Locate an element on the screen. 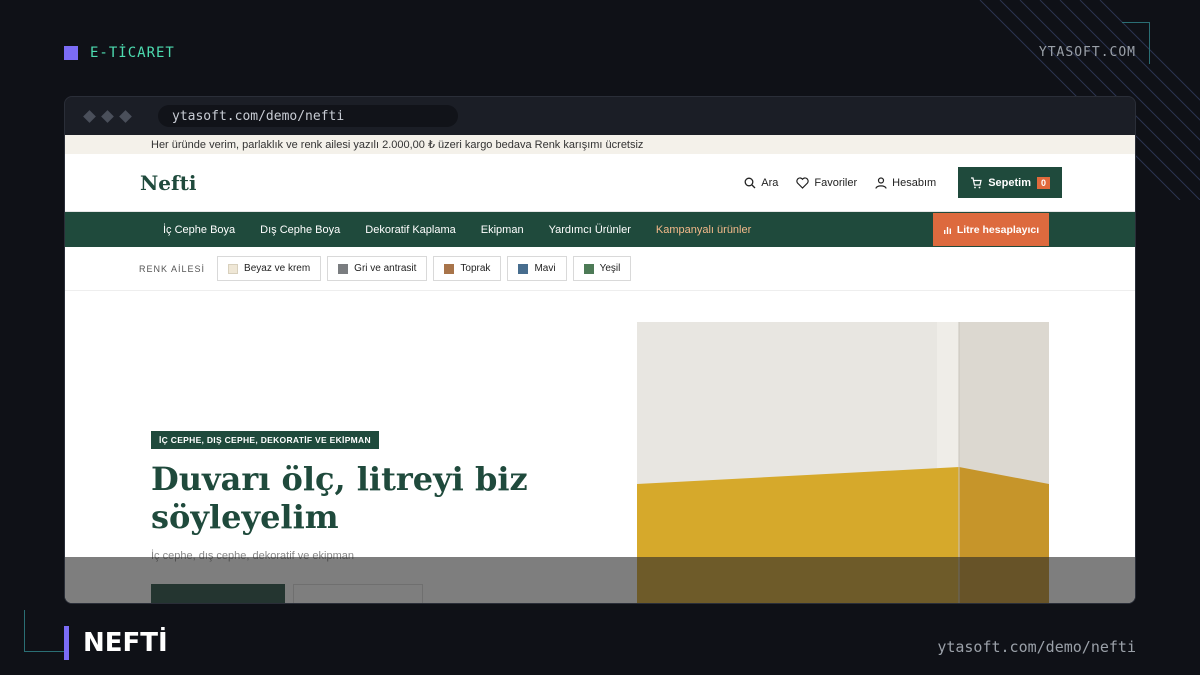 The width and height of the screenshot is (1200, 675). account-button: Hesabım is located at coordinates (905, 183).